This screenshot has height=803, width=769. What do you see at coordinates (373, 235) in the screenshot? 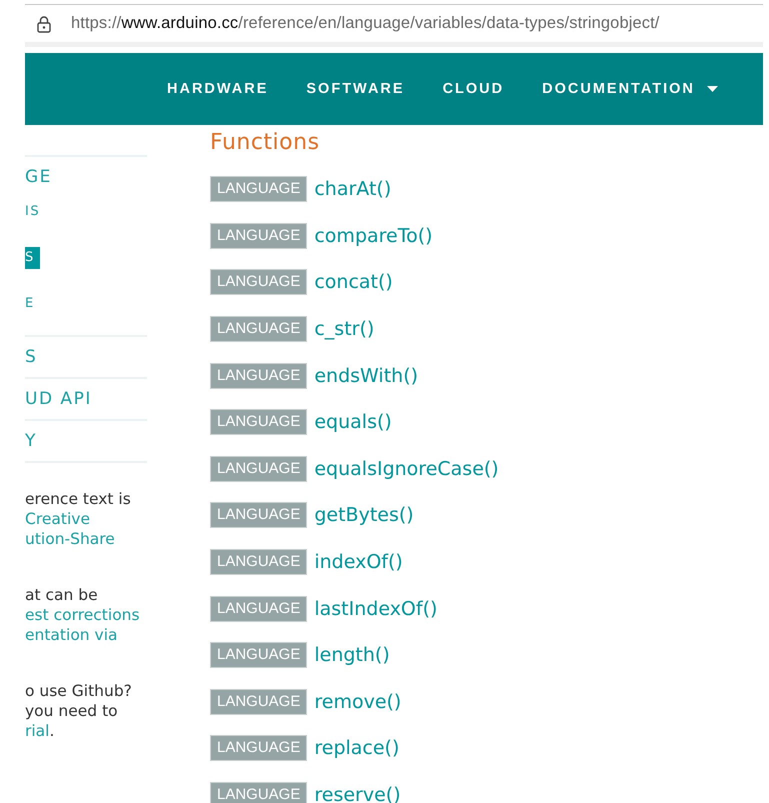
I see `function-link: compareTo()` at bounding box center [373, 235].